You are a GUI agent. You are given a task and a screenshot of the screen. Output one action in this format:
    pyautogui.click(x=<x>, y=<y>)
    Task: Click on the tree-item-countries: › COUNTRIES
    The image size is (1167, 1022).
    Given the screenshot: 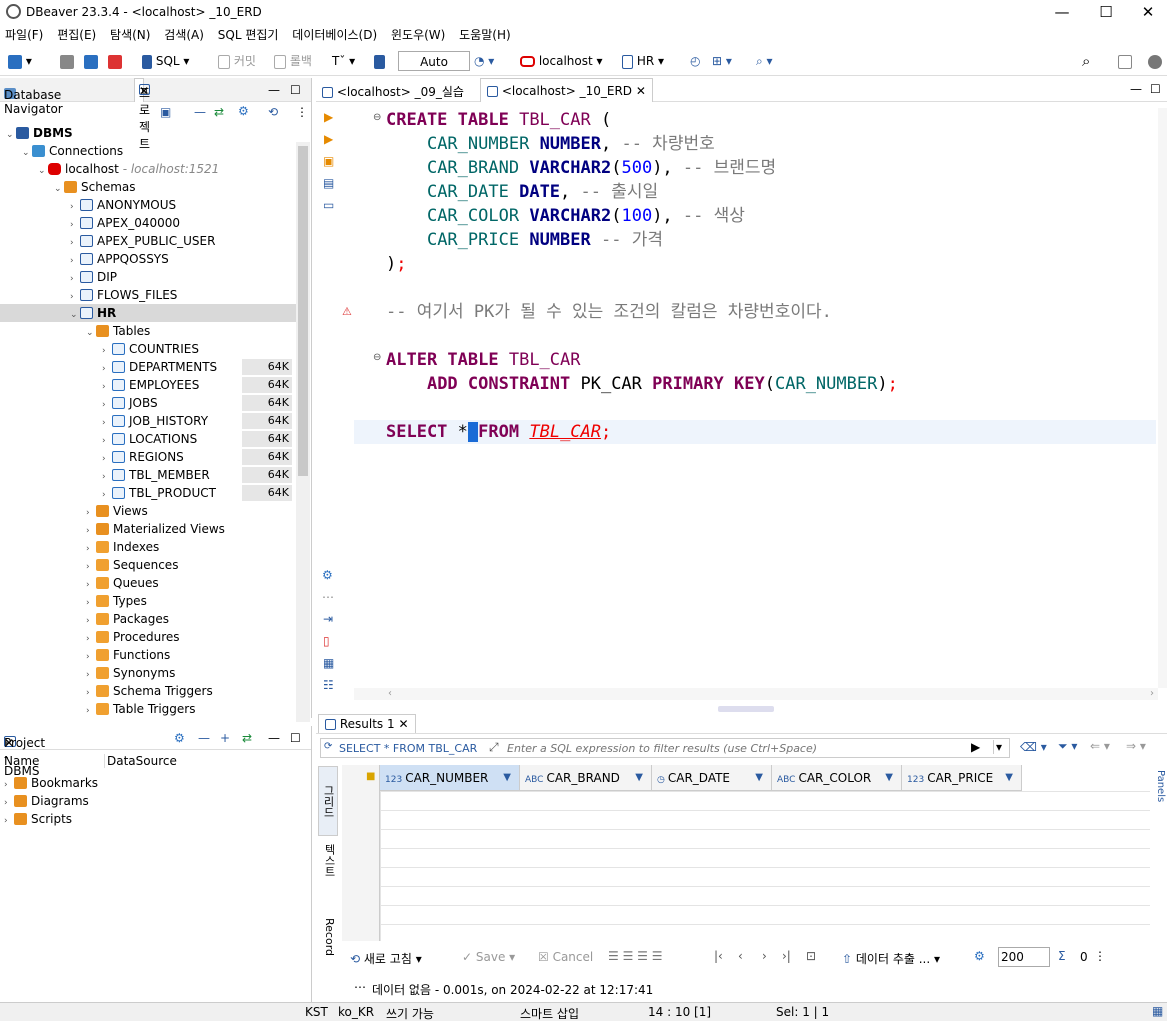 What is the action you would take?
    pyautogui.click(x=148, y=349)
    